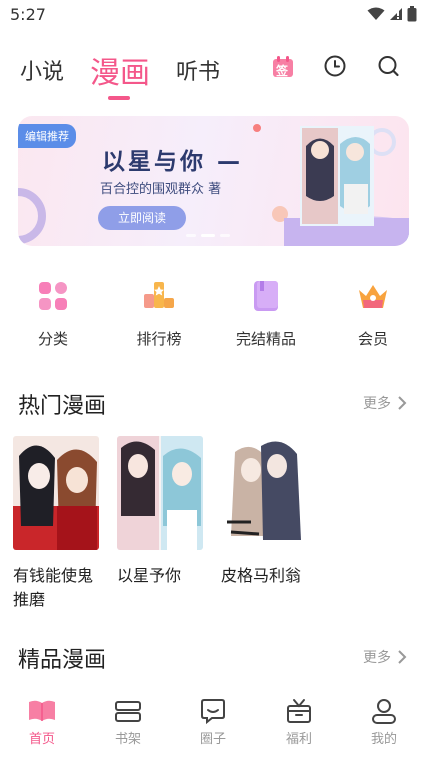 The width and height of the screenshot is (427, 759). Describe the element at coordinates (42, 721) in the screenshot. I see `nav-home: 首页` at that location.